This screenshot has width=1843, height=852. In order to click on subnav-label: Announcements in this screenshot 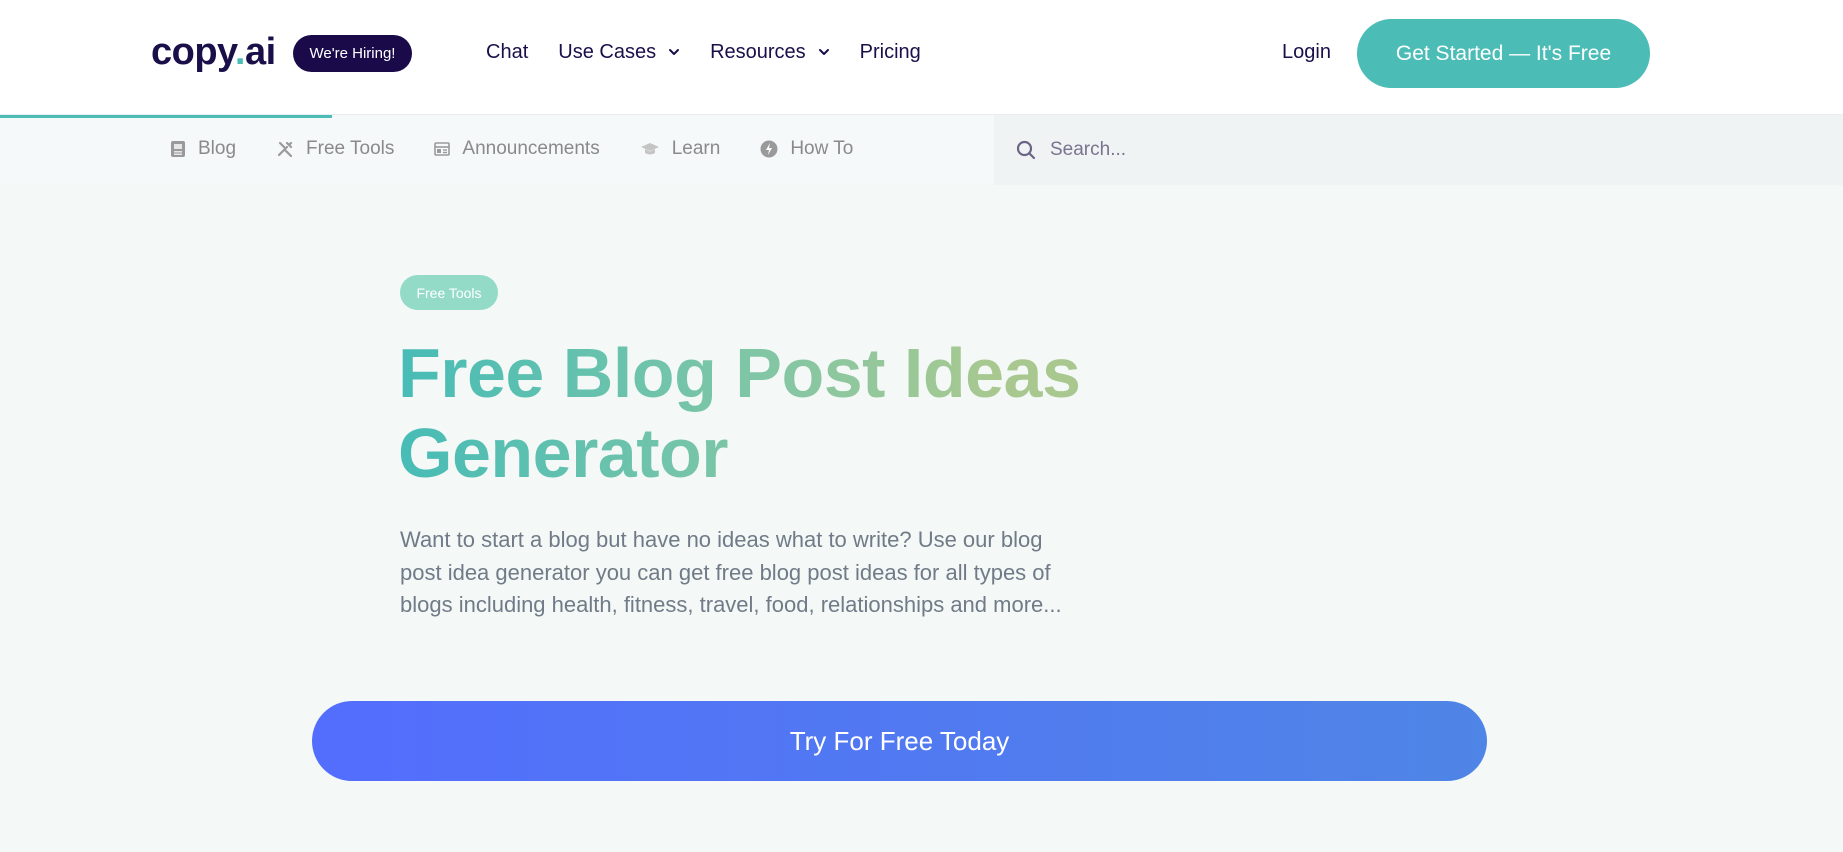, I will do `click(531, 148)`.